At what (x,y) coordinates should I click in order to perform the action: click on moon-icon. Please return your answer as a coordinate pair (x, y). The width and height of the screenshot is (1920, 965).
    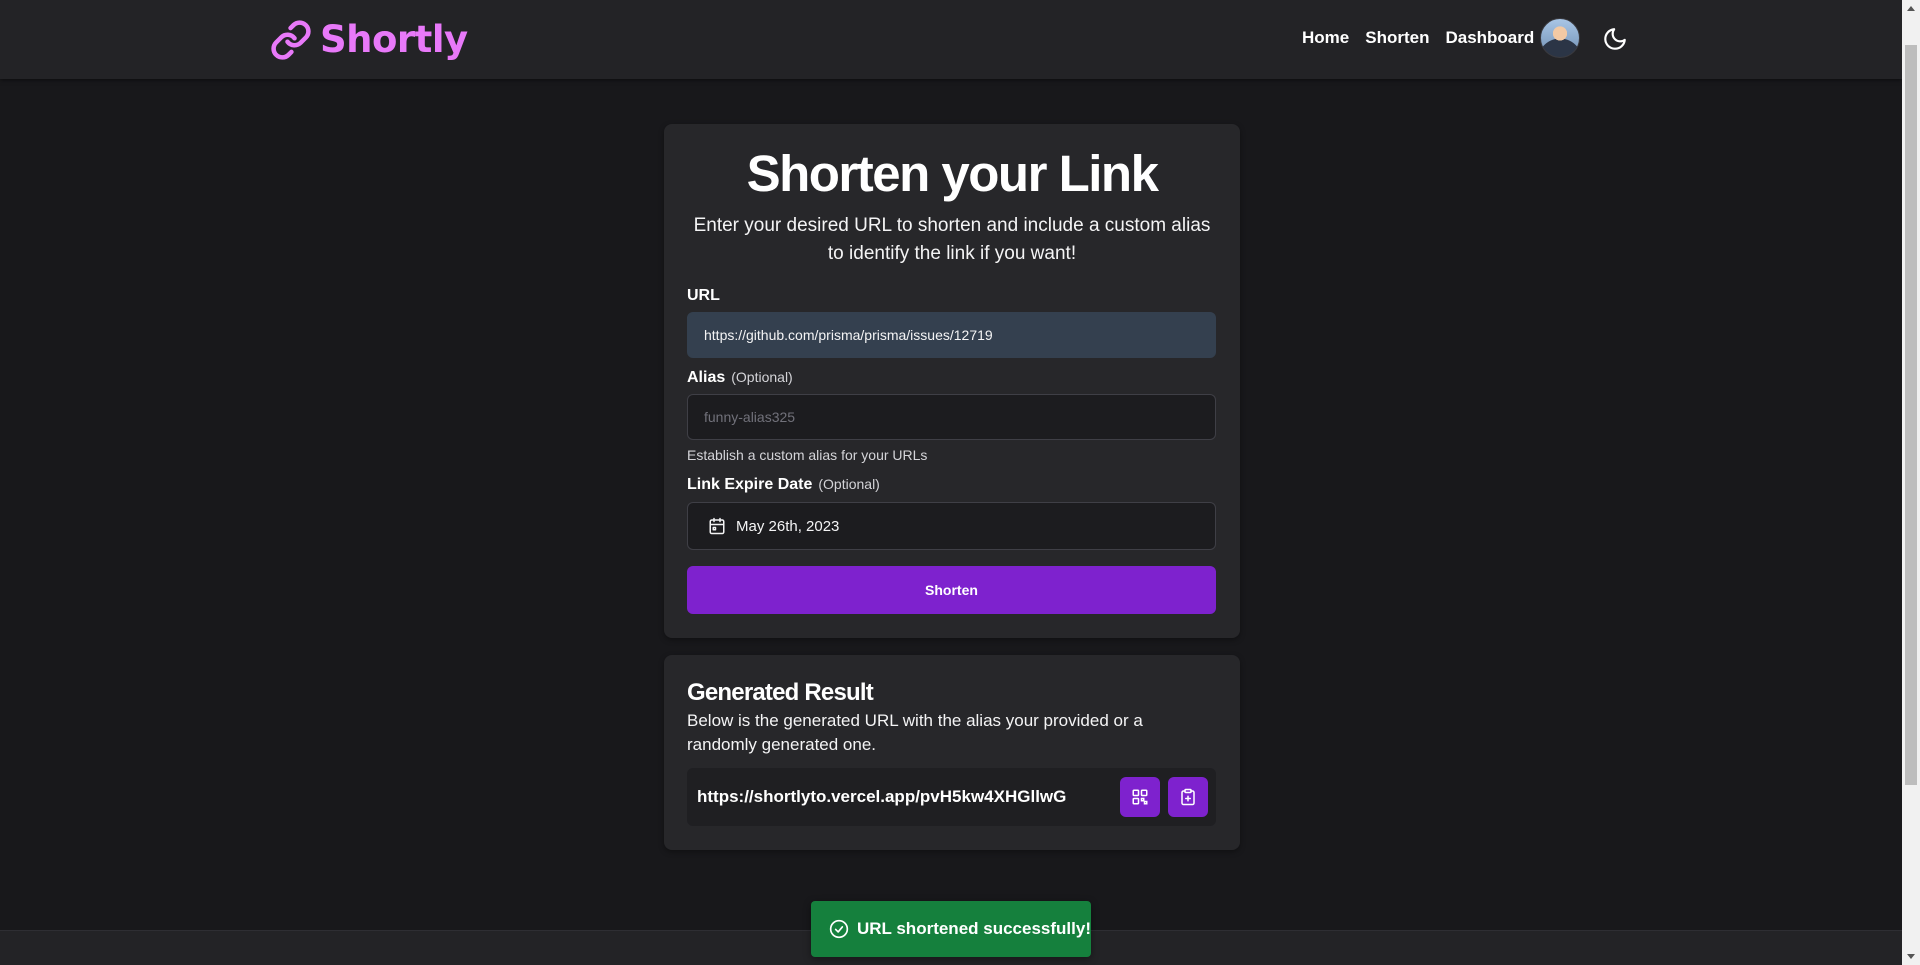
    Looking at the image, I should click on (1615, 39).